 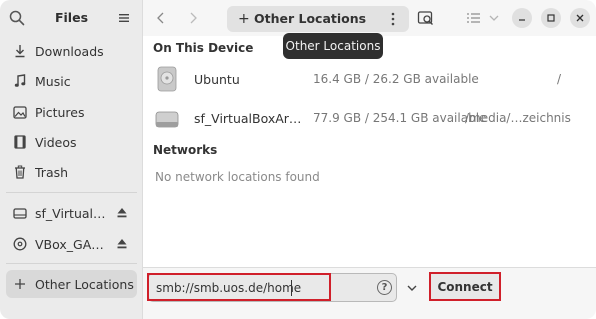 I want to click on section-title-on-this-device: On This Device, so click(x=203, y=48).